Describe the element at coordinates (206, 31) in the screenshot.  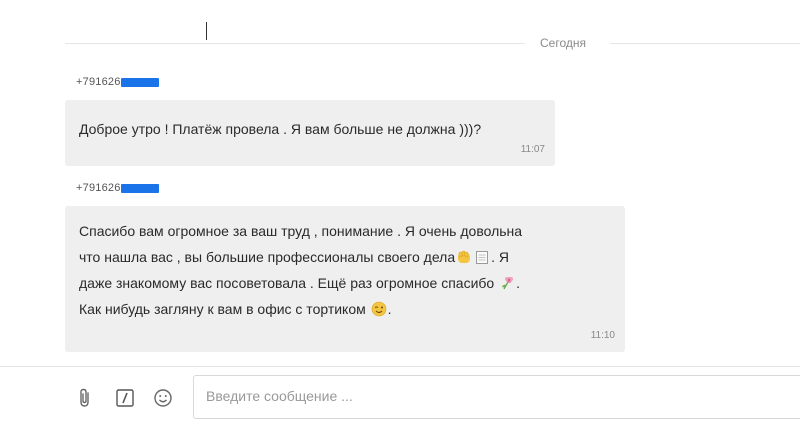
I see `text-cursor` at that location.